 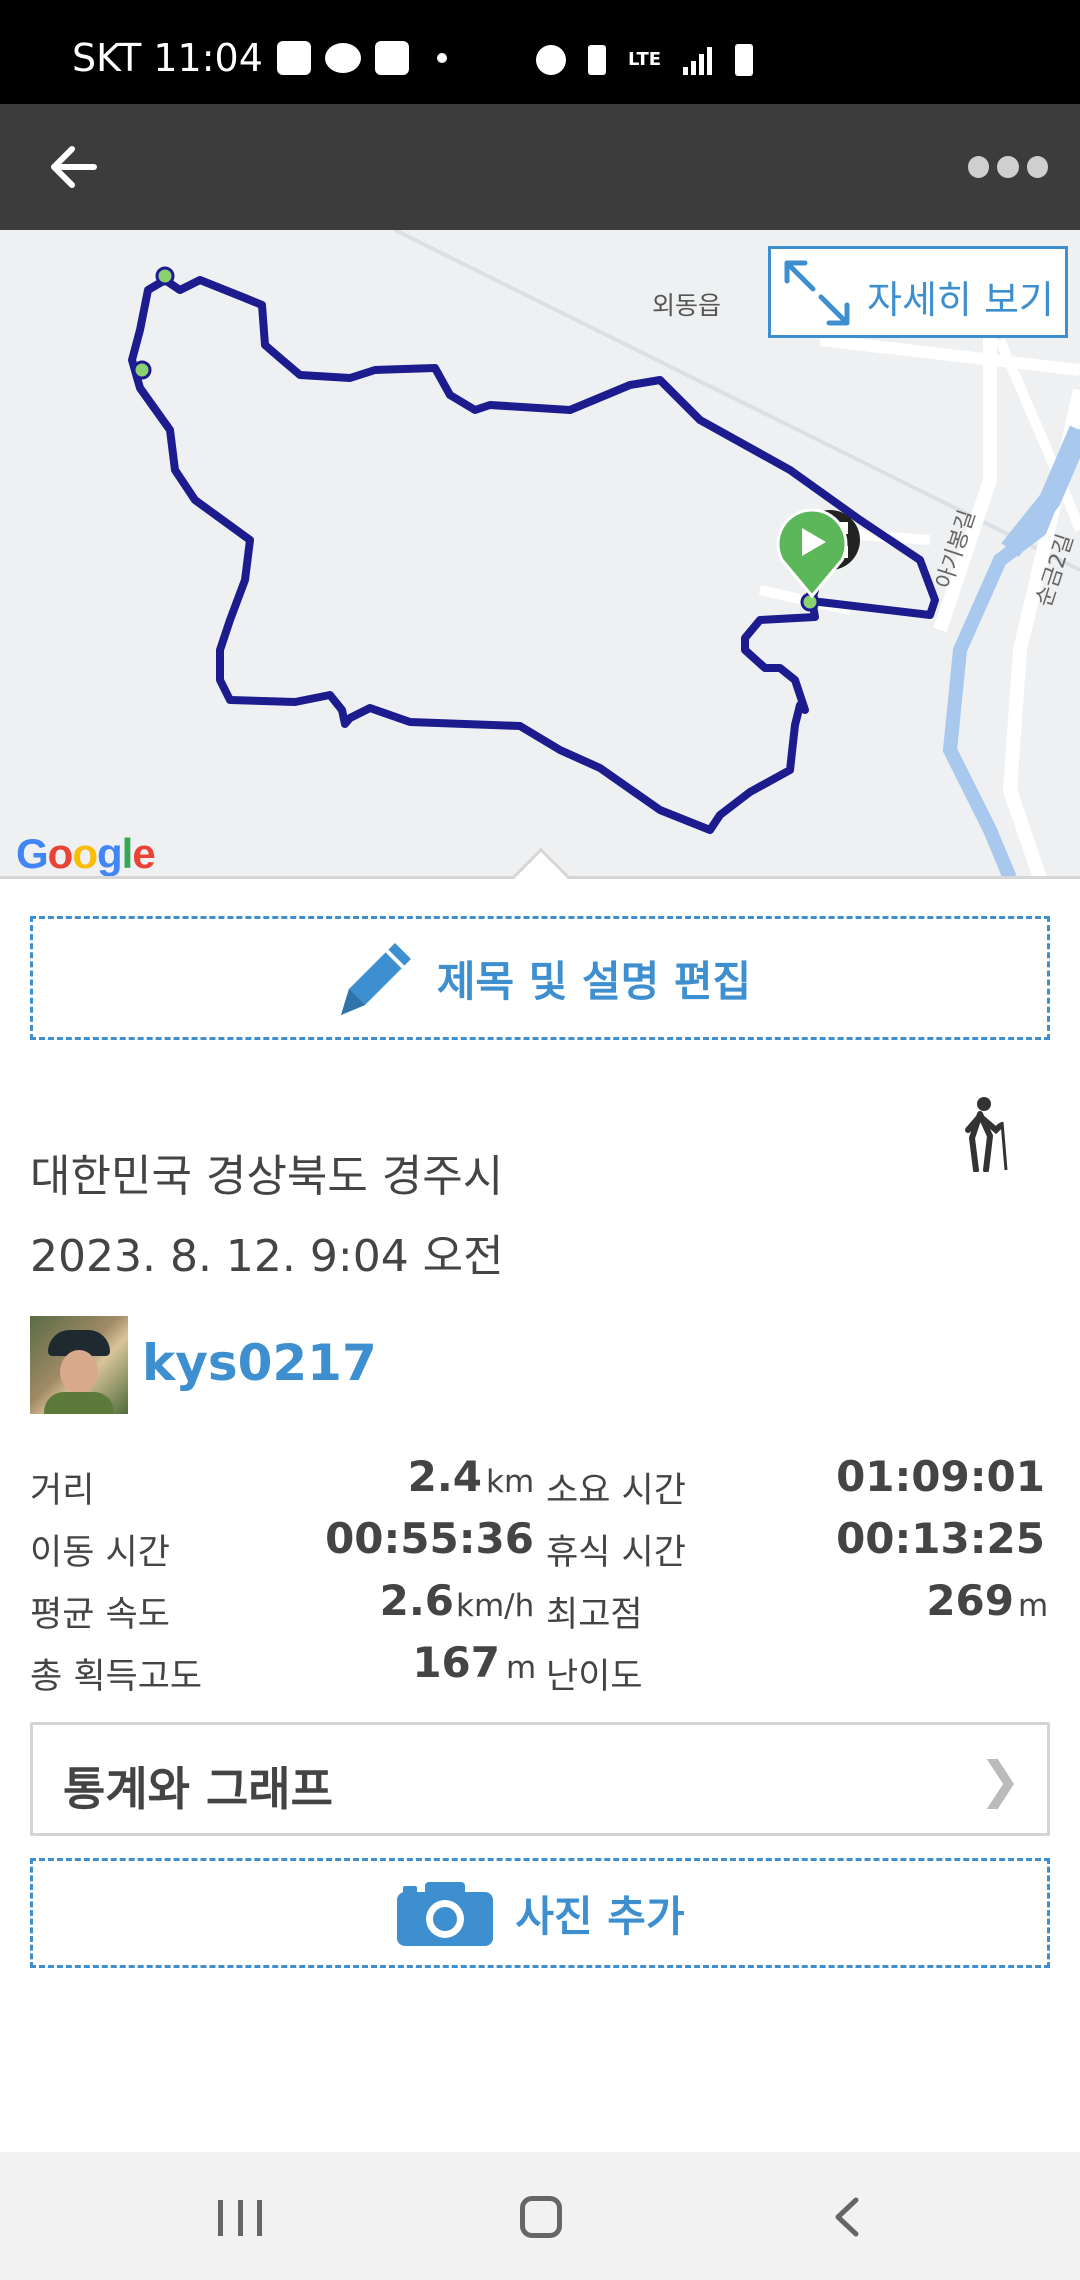 I want to click on lte-icon: LTE, so click(x=645, y=59).